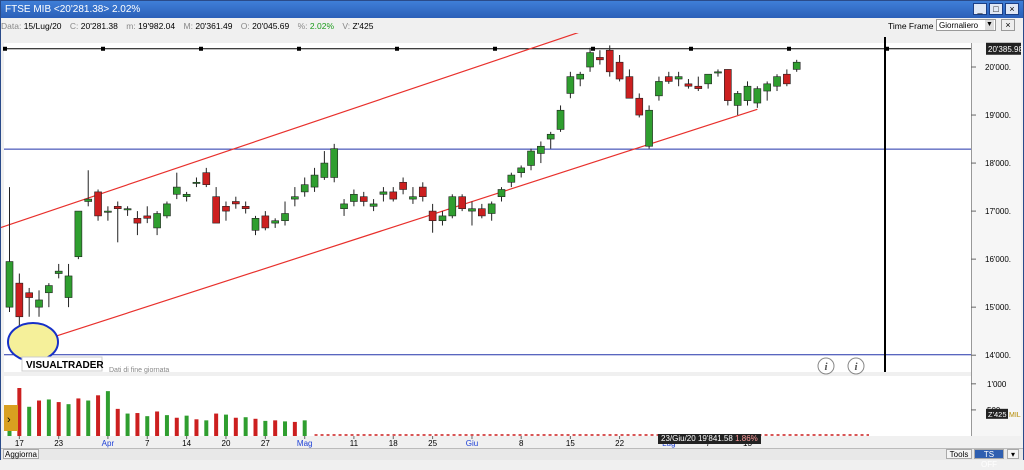  Describe the element at coordinates (826, 366) in the screenshot. I see `info-icon: i` at that location.